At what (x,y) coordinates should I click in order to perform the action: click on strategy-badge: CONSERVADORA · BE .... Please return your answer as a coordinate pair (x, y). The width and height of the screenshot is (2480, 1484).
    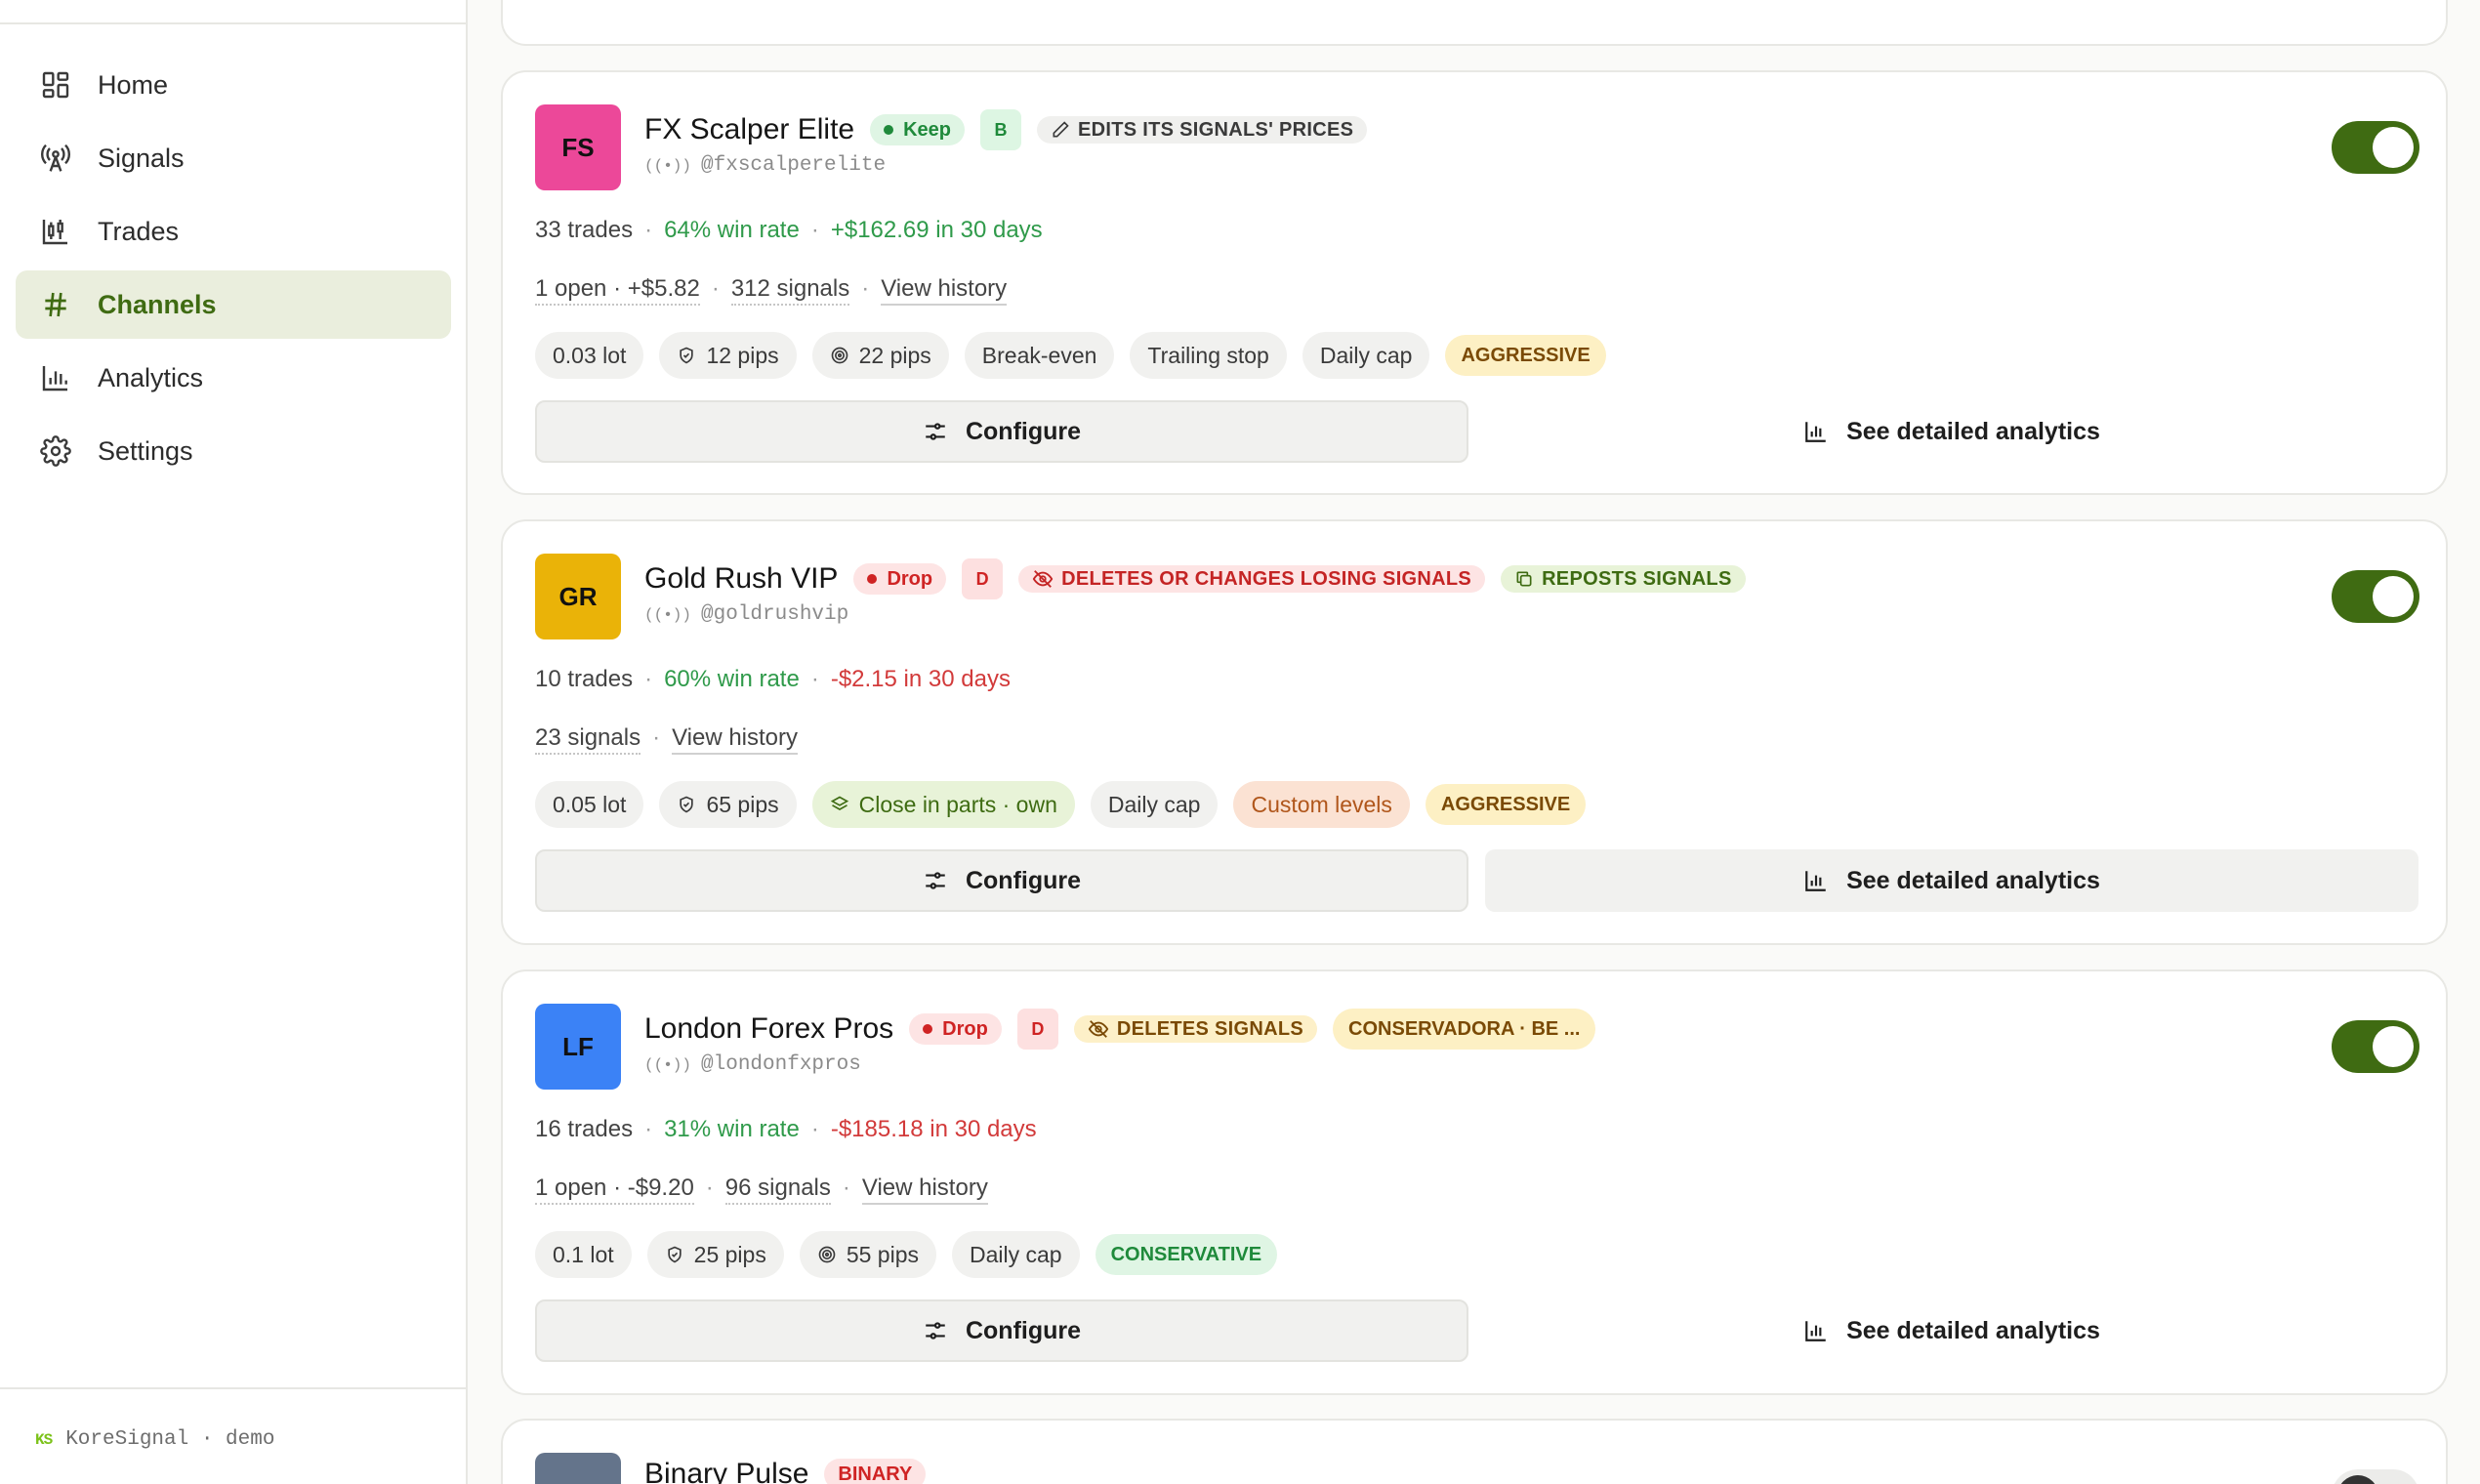
    Looking at the image, I should click on (1464, 1029).